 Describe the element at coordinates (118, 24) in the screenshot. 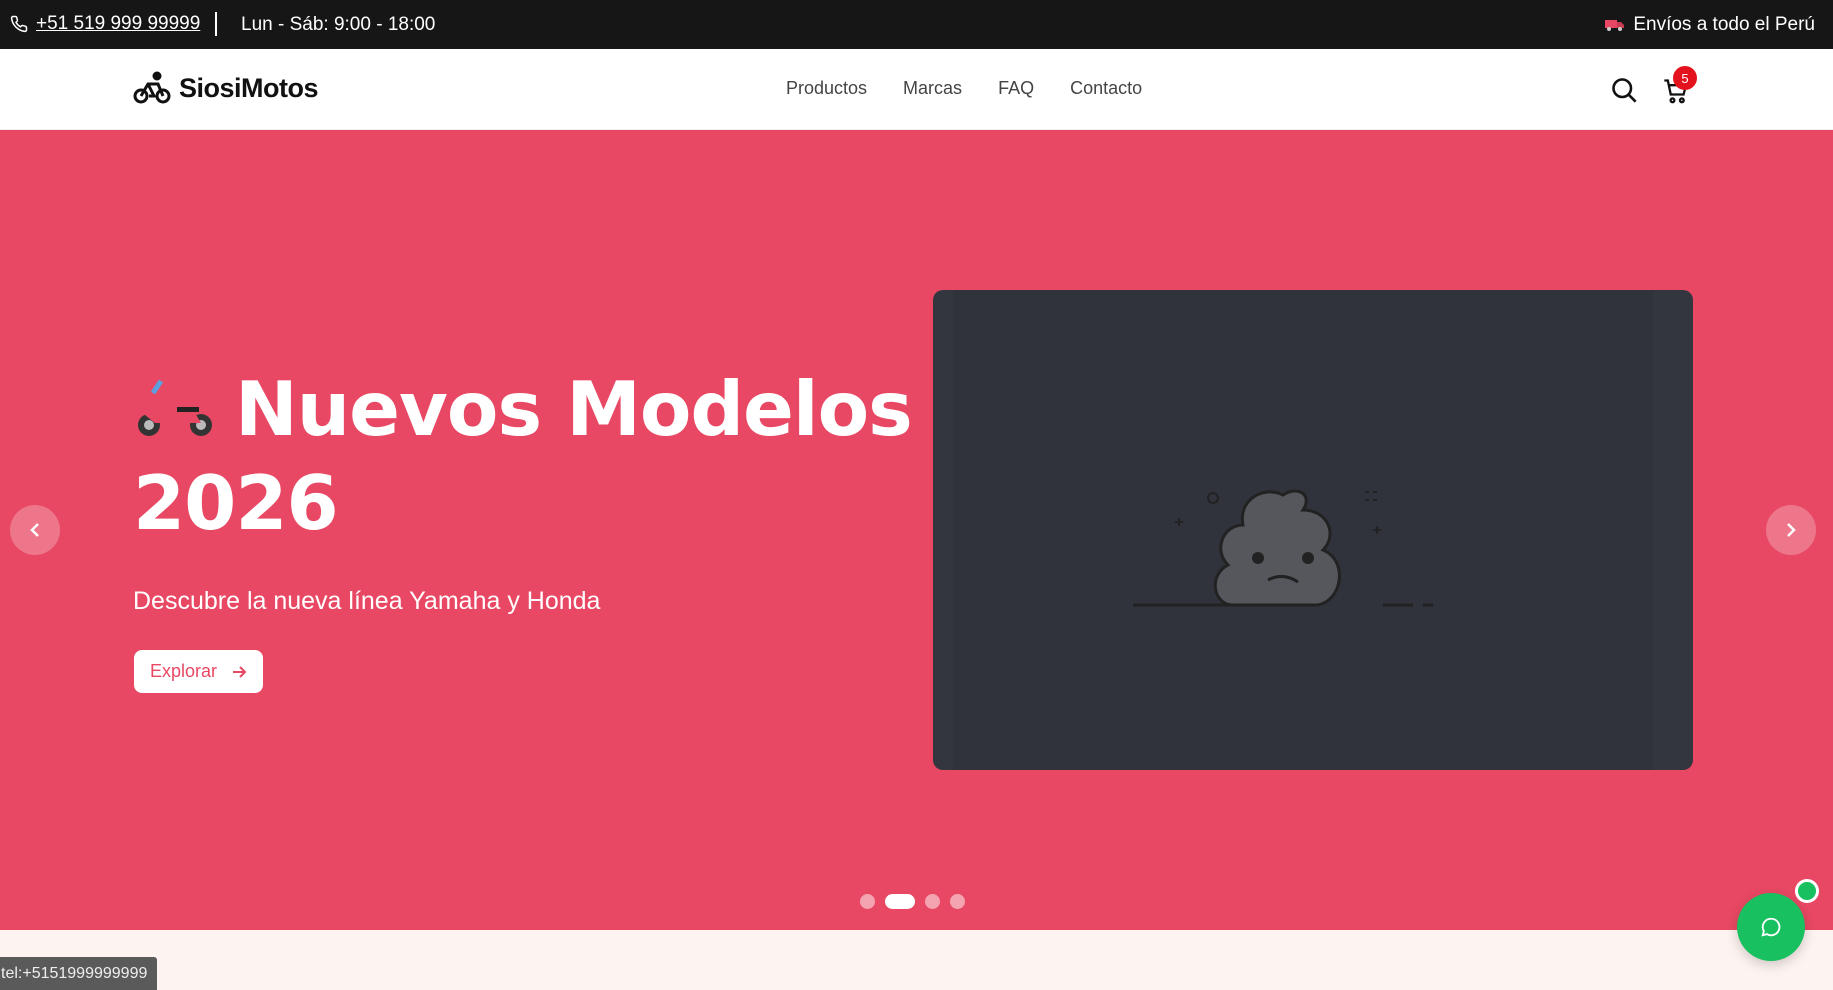

I see `phone-link: +51 519 999 99999` at that location.